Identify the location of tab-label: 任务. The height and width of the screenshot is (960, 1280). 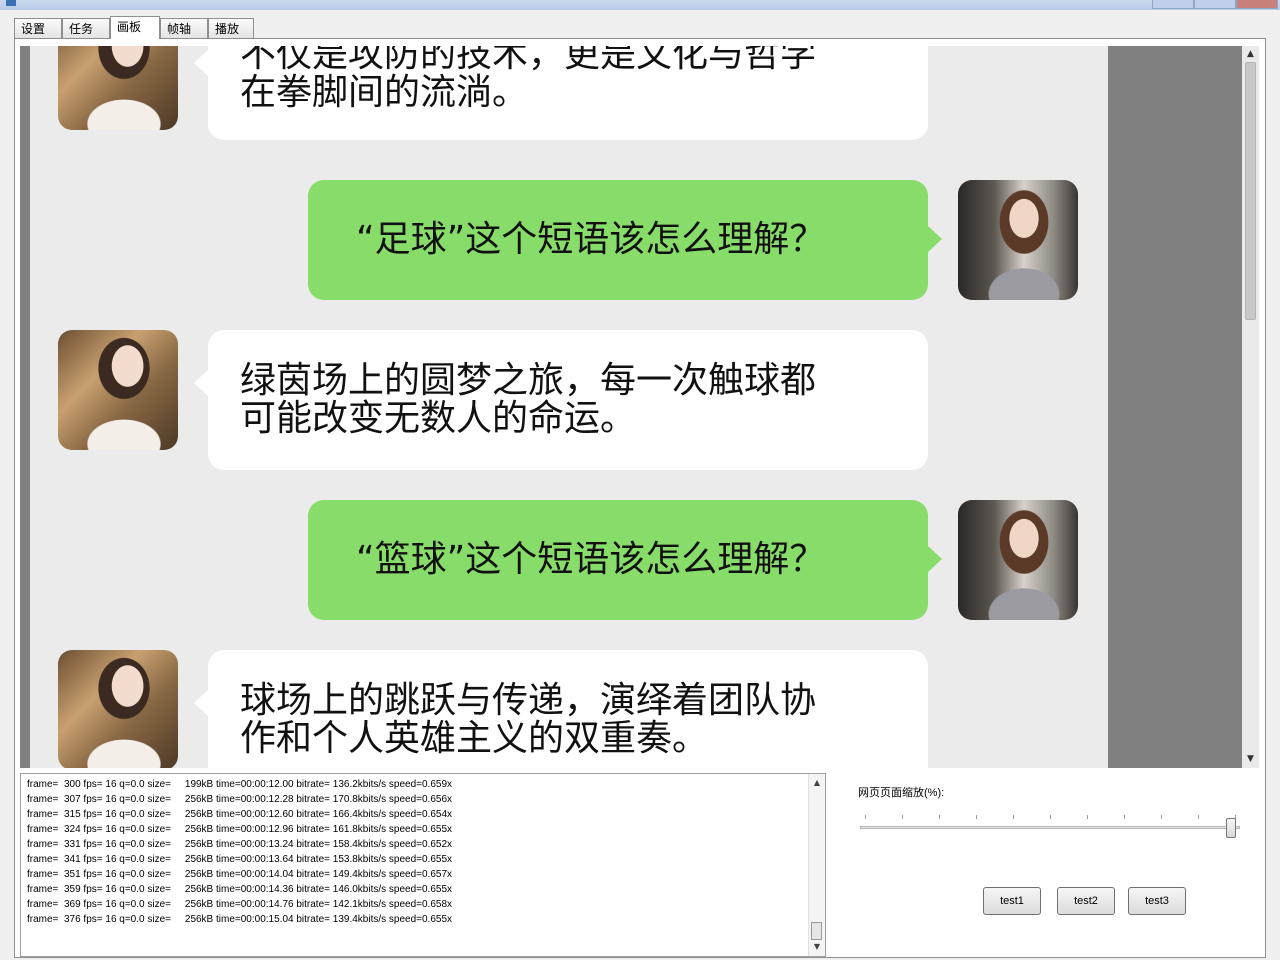
(81, 29).